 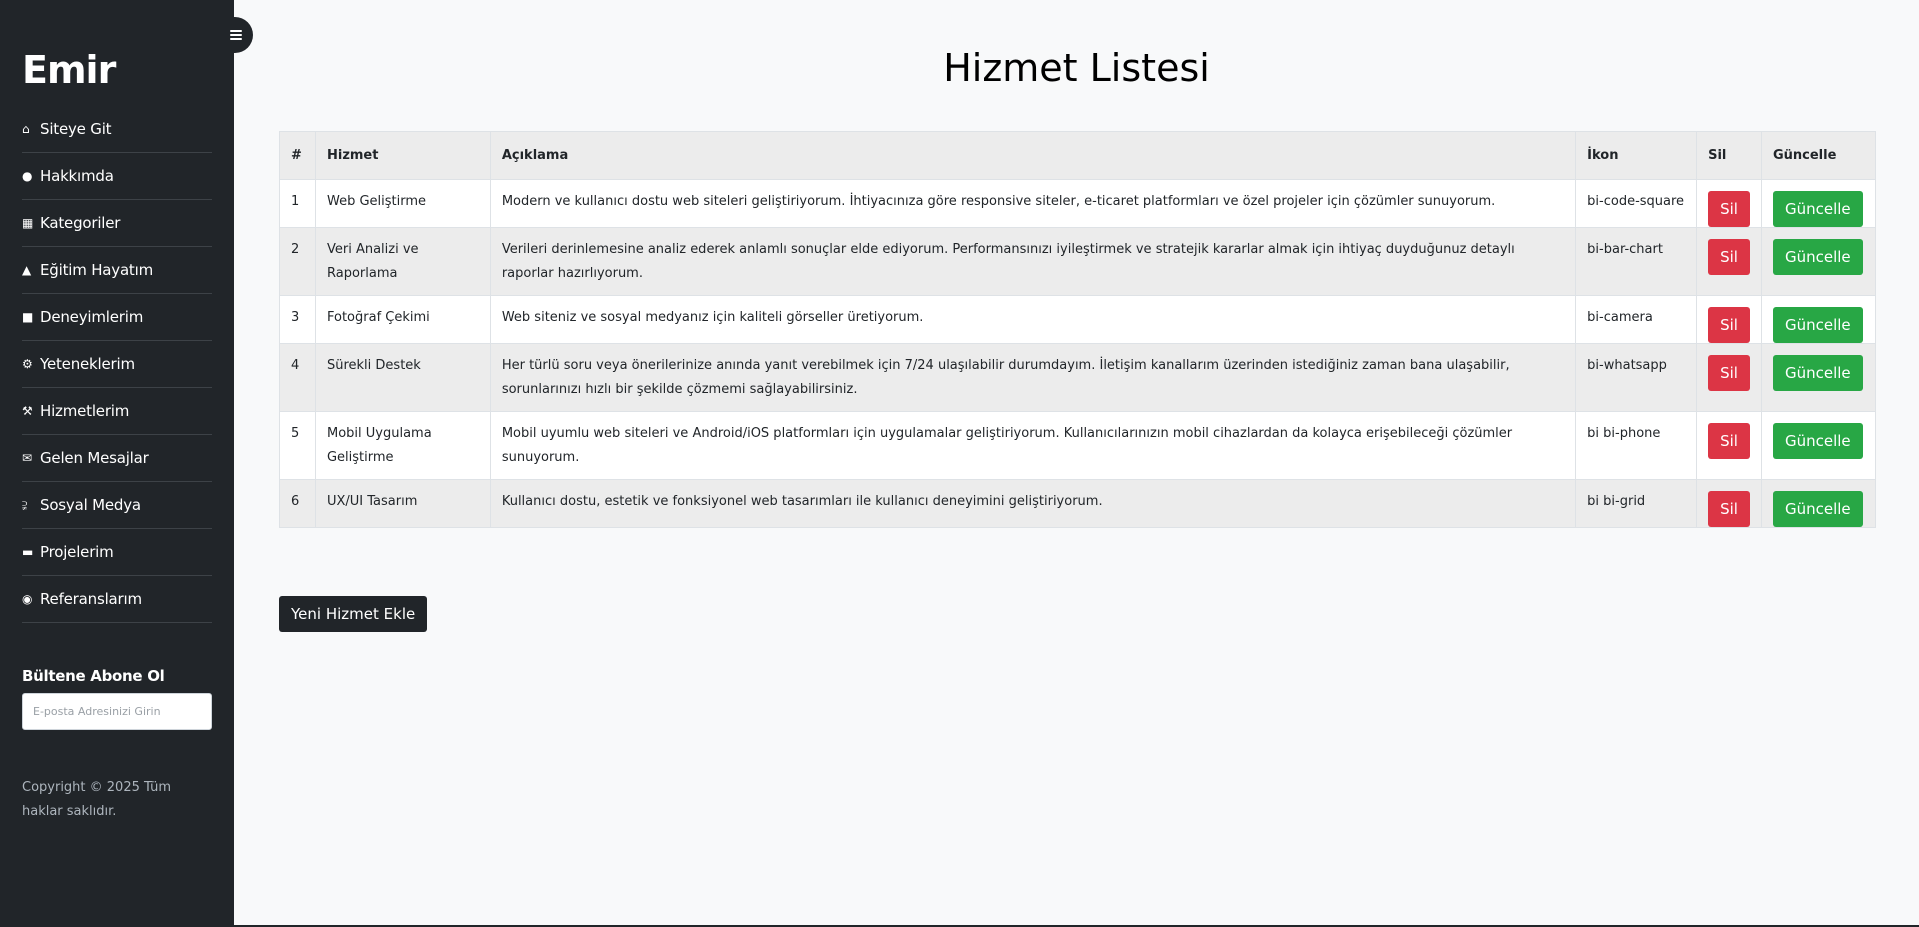 I want to click on hamburger-icon, so click(x=236, y=35).